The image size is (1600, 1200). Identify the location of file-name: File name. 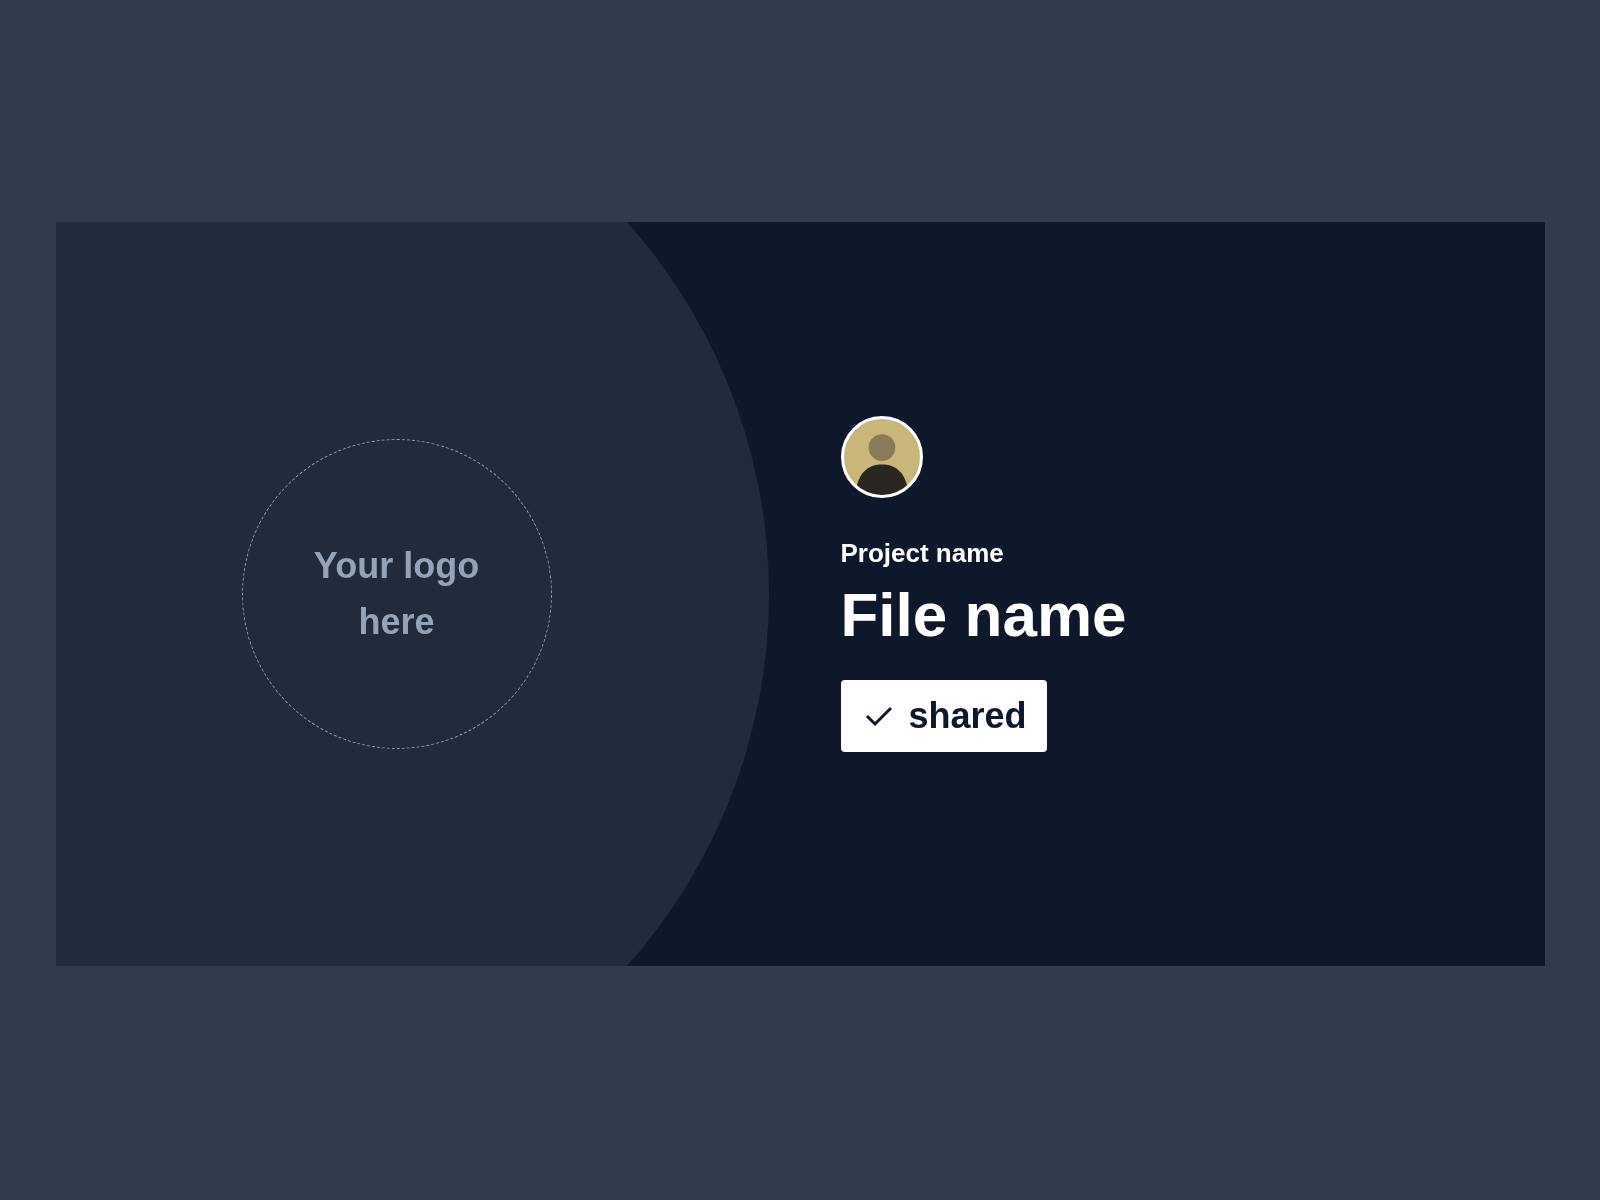
(983, 614).